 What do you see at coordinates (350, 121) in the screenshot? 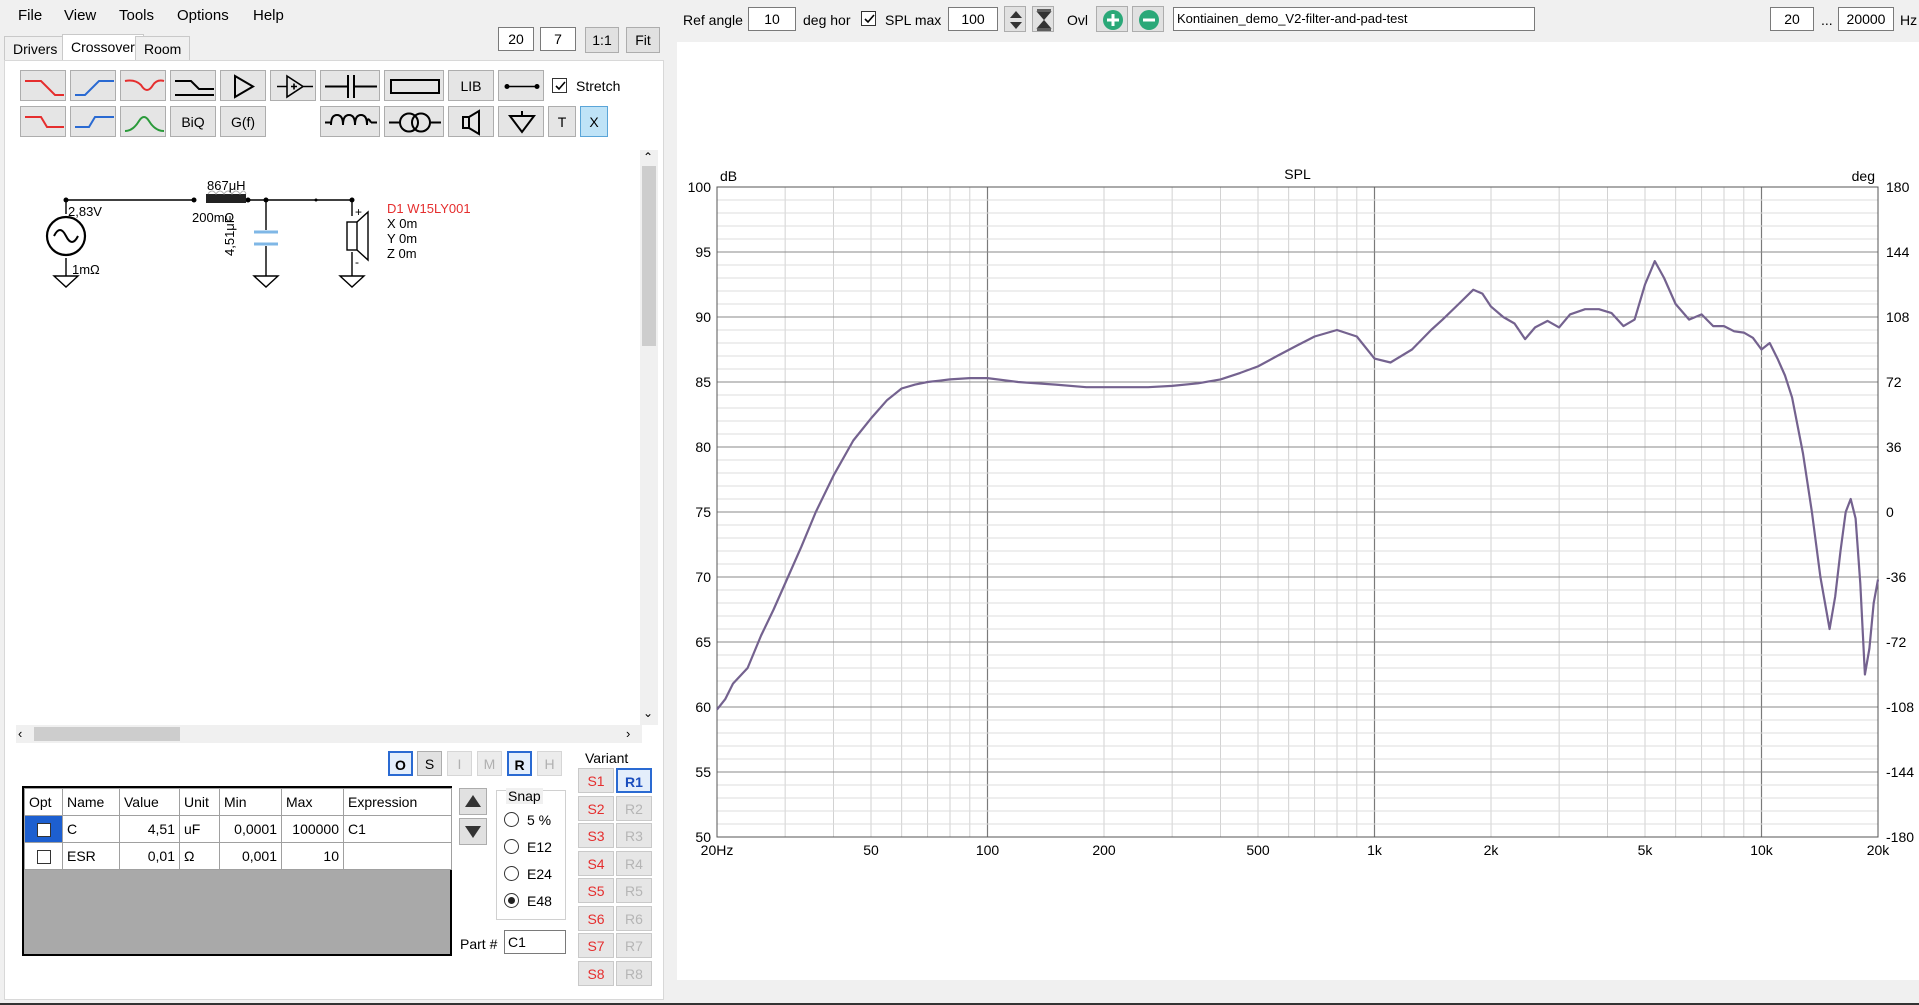
I see `inductor-button` at bounding box center [350, 121].